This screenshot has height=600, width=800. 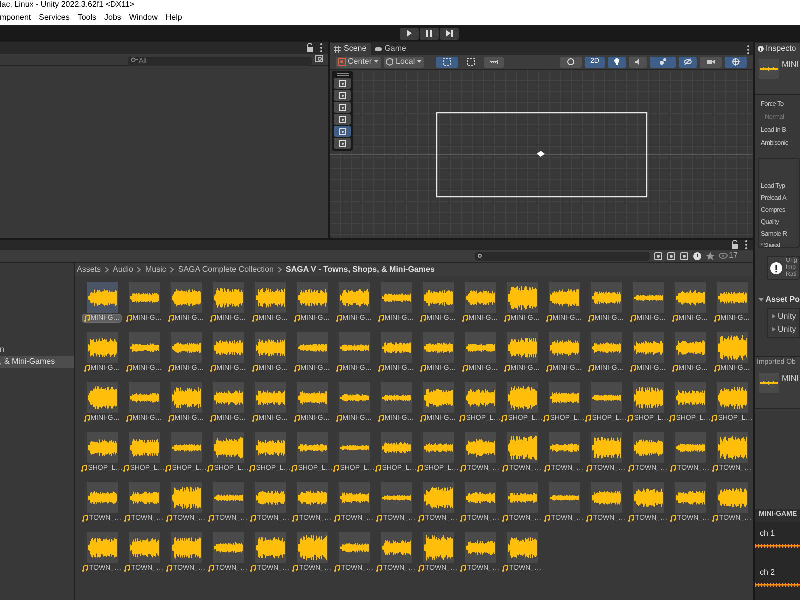 I want to click on dropdown: Local, so click(x=404, y=62).